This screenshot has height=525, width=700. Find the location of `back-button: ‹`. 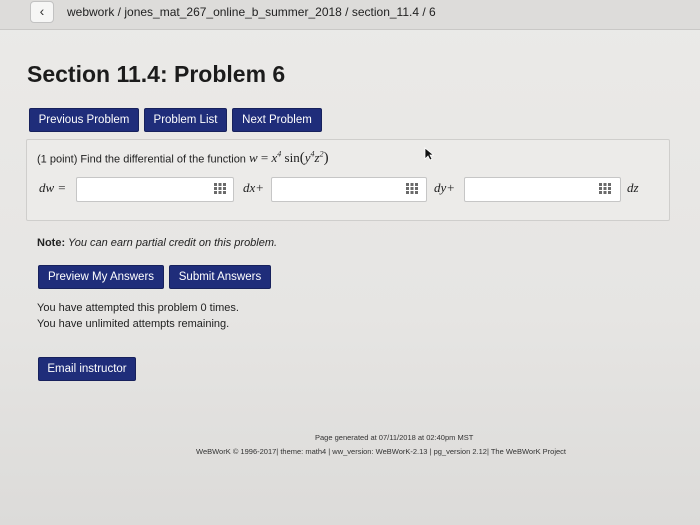

back-button: ‹ is located at coordinates (42, 12).